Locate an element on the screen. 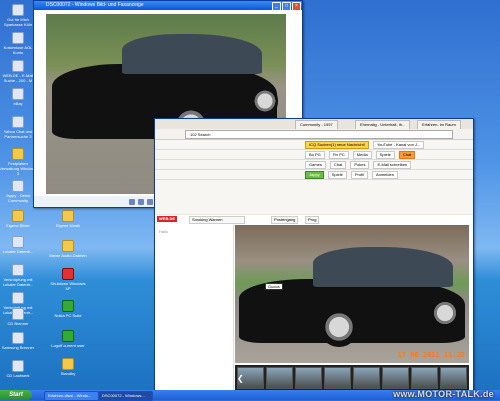 The height and width of the screenshot is (401, 500). desktop-icon: Standby is located at coordinates (68, 367).